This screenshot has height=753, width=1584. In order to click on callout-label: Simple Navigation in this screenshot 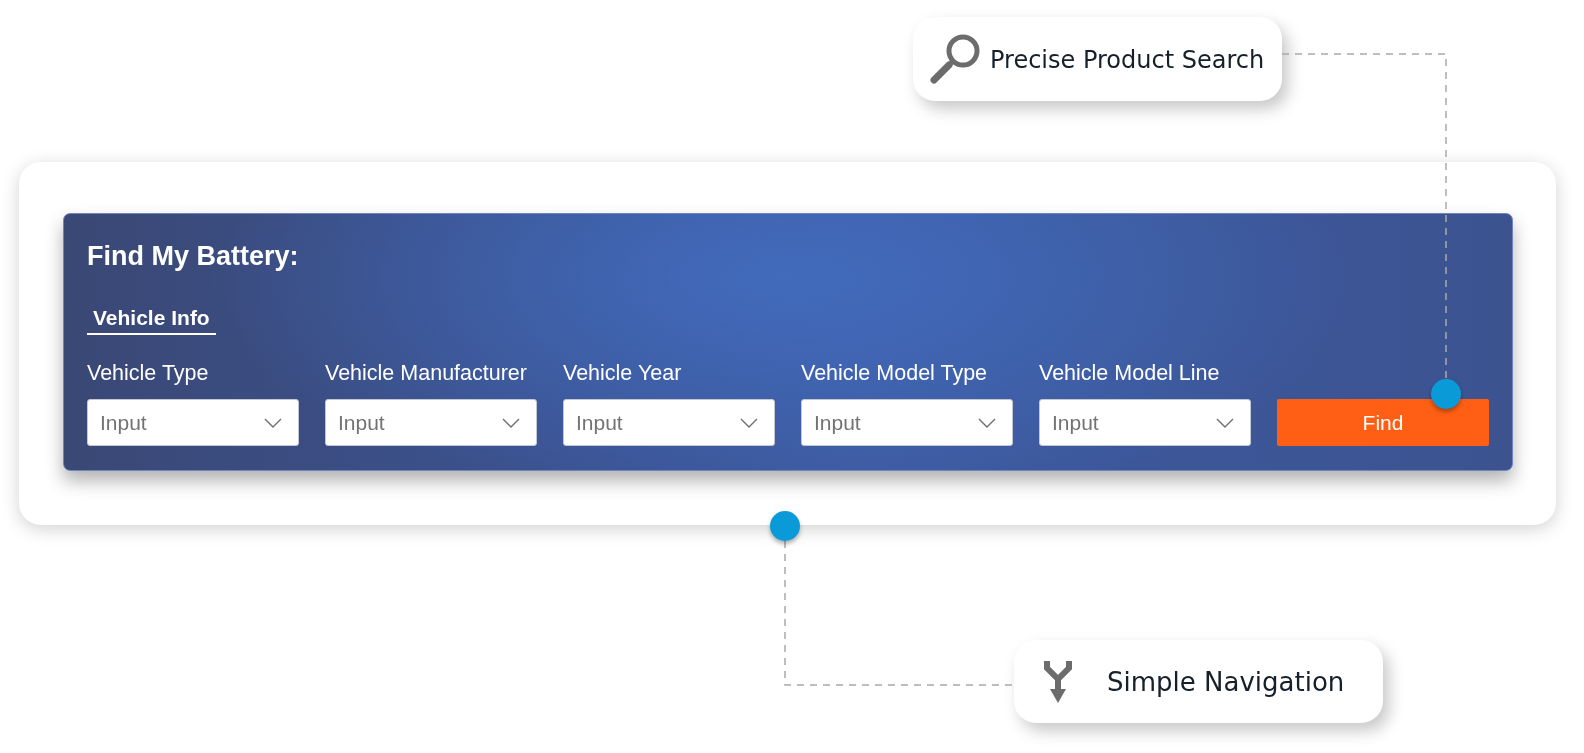, I will do `click(1226, 682)`.